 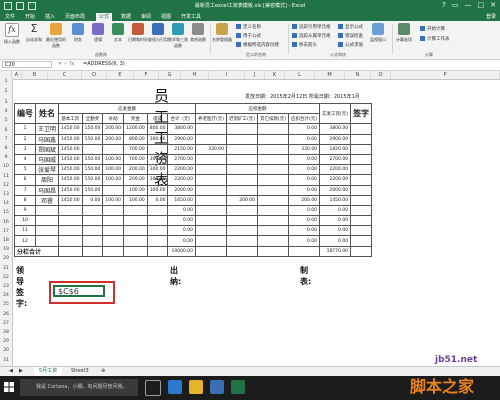 What do you see at coordinates (79, 291) in the screenshot?
I see `selected-cell-c20: $C$6` at bounding box center [79, 291].